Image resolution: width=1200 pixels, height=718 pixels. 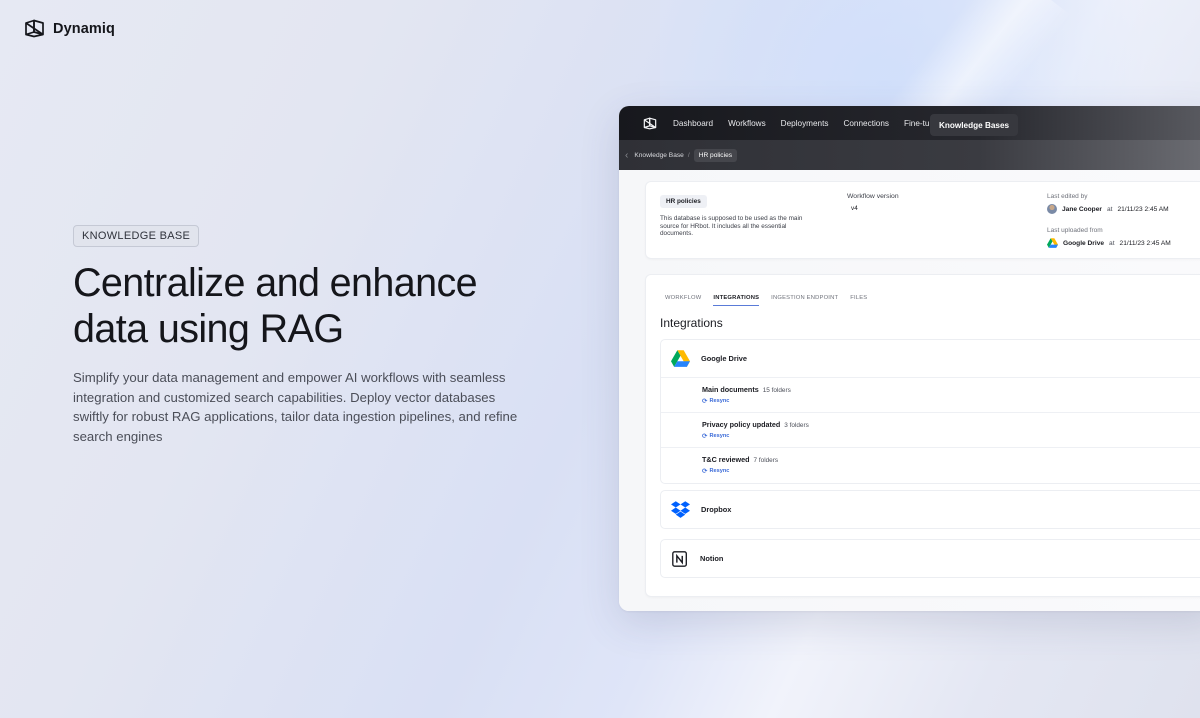 What do you see at coordinates (716, 509) in the screenshot?
I see `provider-name: Dropbox` at bounding box center [716, 509].